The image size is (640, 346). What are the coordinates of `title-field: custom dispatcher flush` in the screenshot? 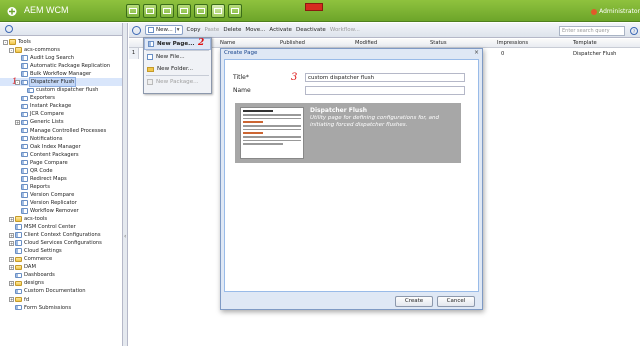 It's located at (385, 77).